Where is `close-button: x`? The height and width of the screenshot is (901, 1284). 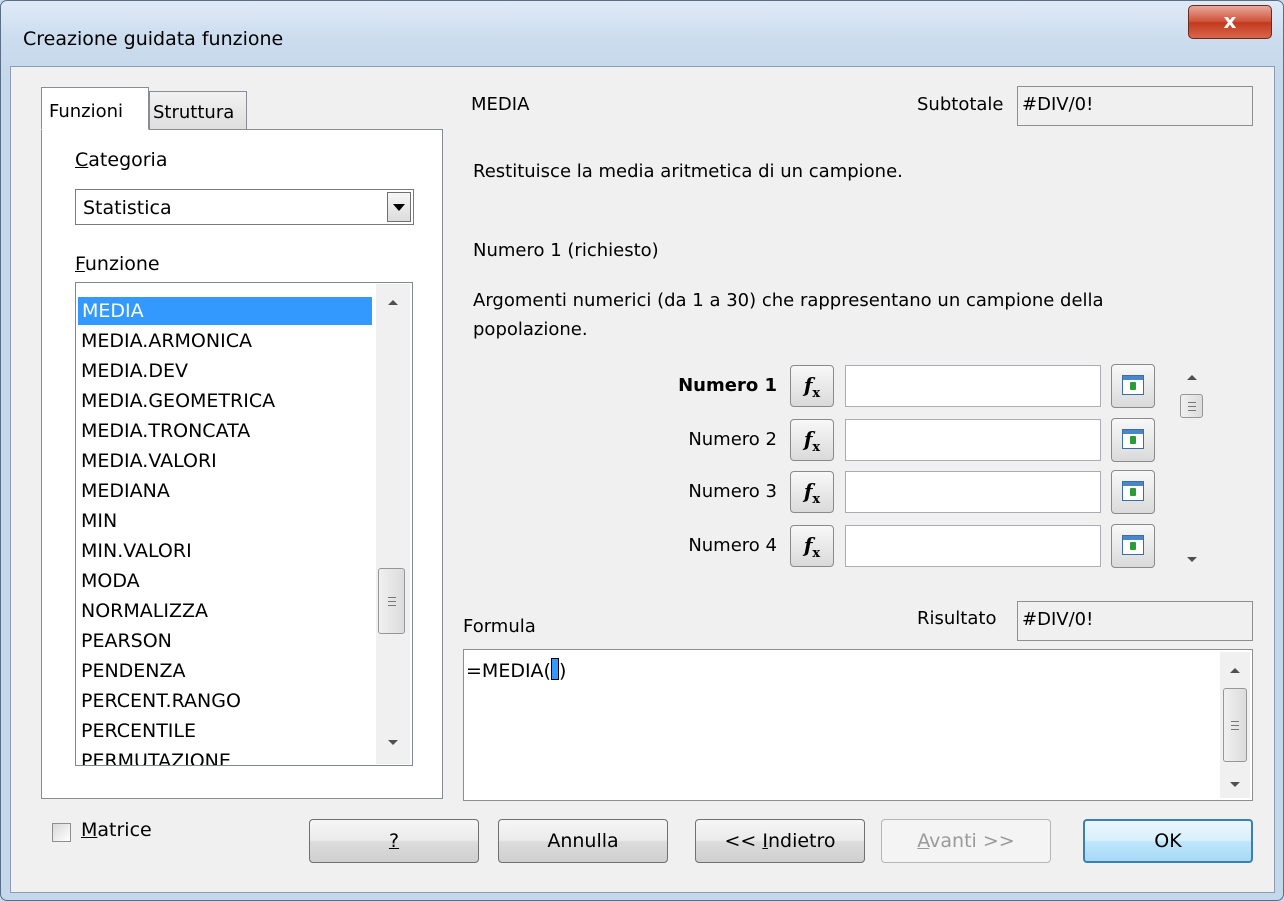 close-button: x is located at coordinates (1230, 22).